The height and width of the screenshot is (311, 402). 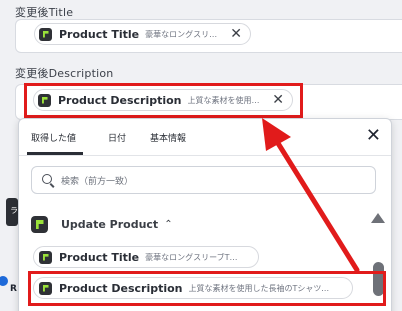 I want to click on search-input: 検索（前方一致）, so click(x=203, y=180).